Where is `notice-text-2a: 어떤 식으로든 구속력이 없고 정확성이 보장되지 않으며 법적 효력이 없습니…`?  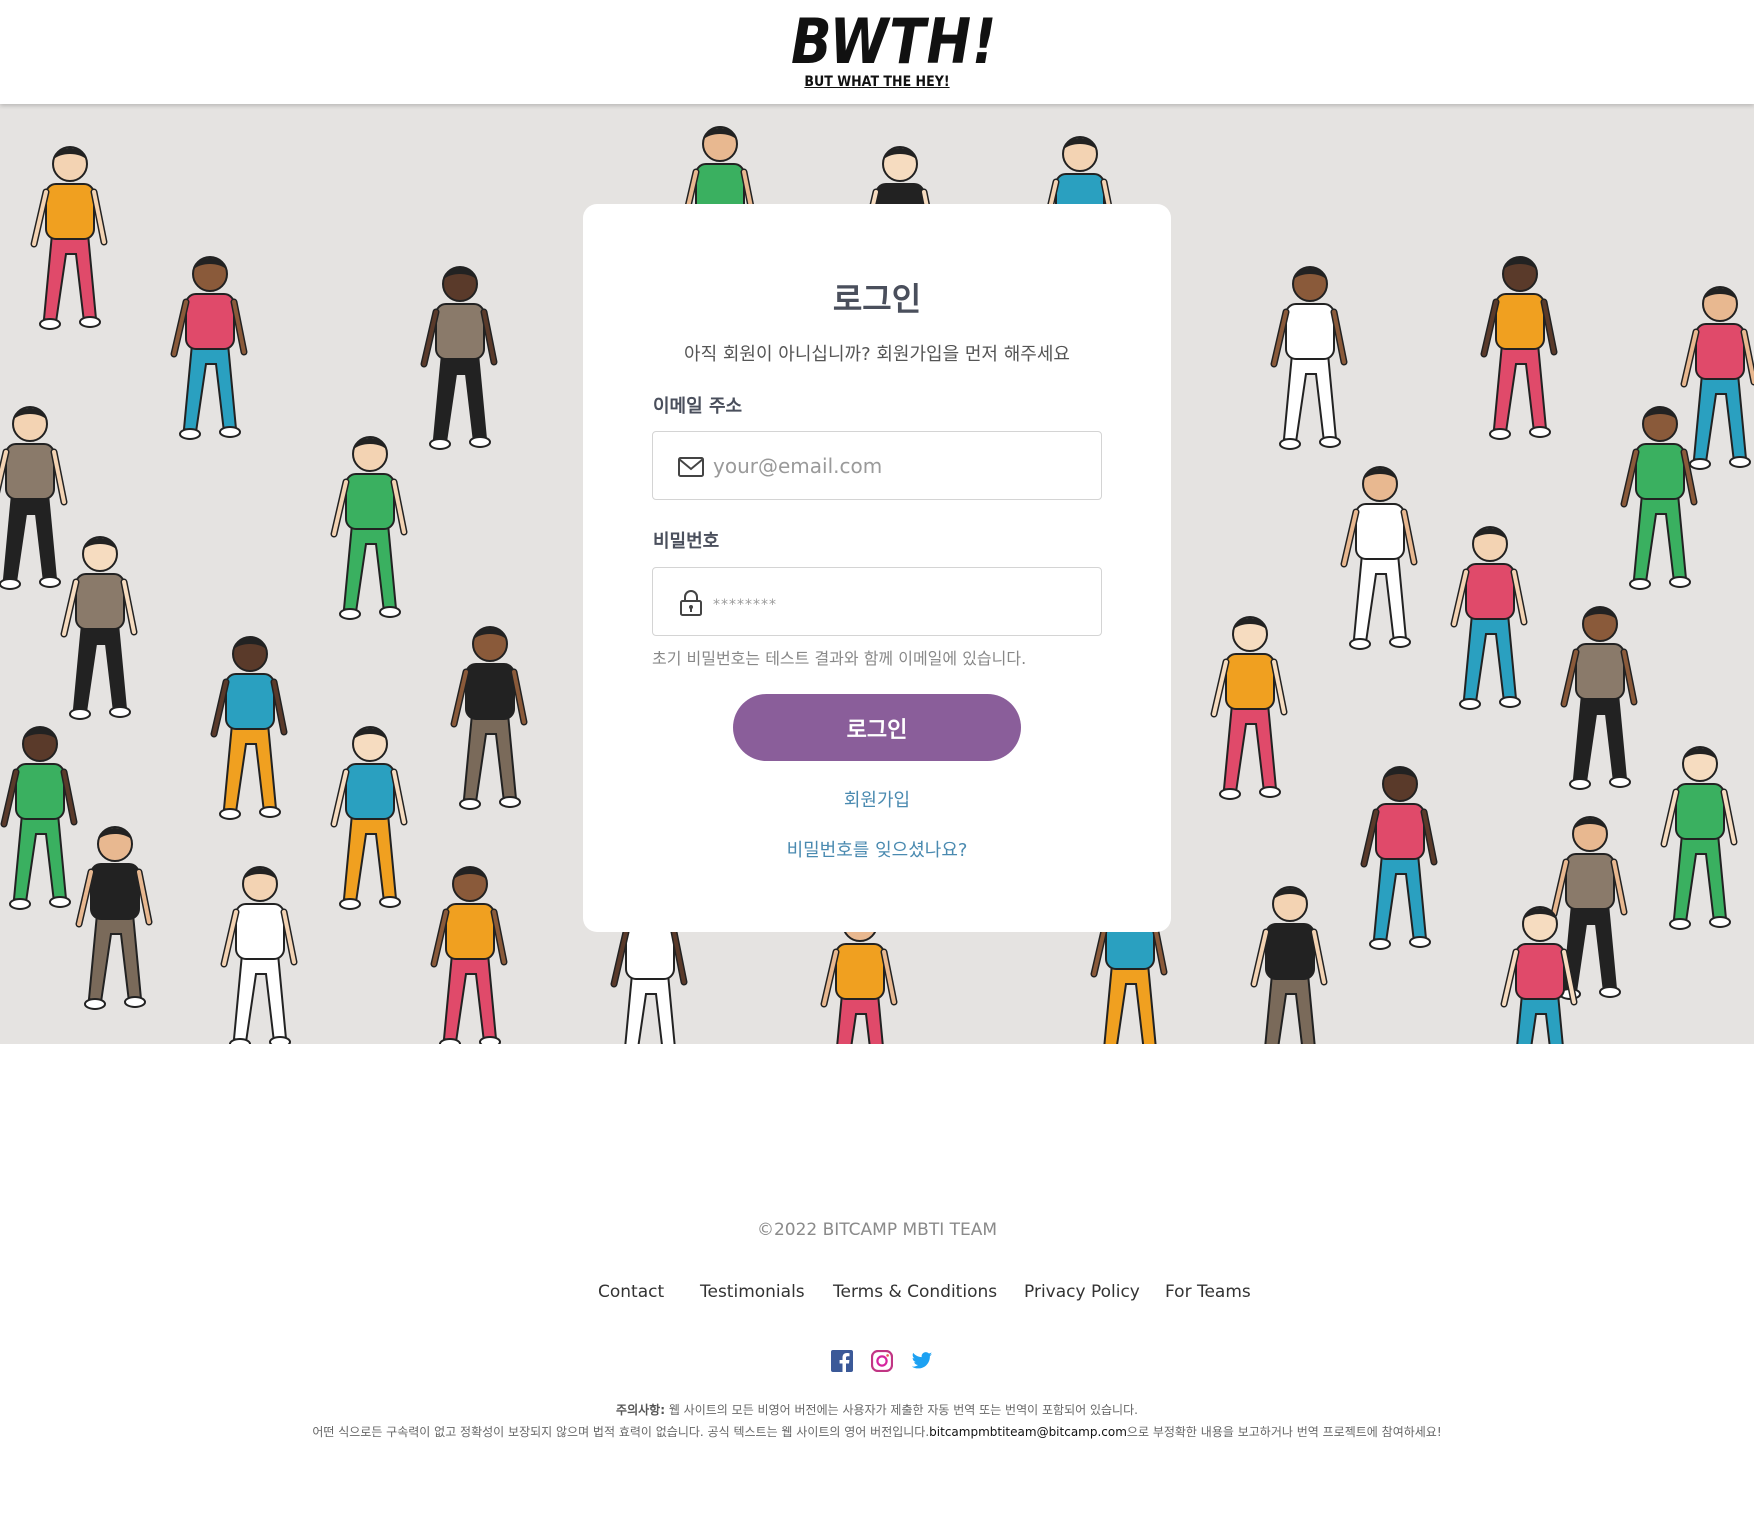
notice-text-2a: 어떤 식으로든 구속력이 없고 정확성이 보장되지 않으며 법적 효력이 없습니… is located at coordinates (621, 1432).